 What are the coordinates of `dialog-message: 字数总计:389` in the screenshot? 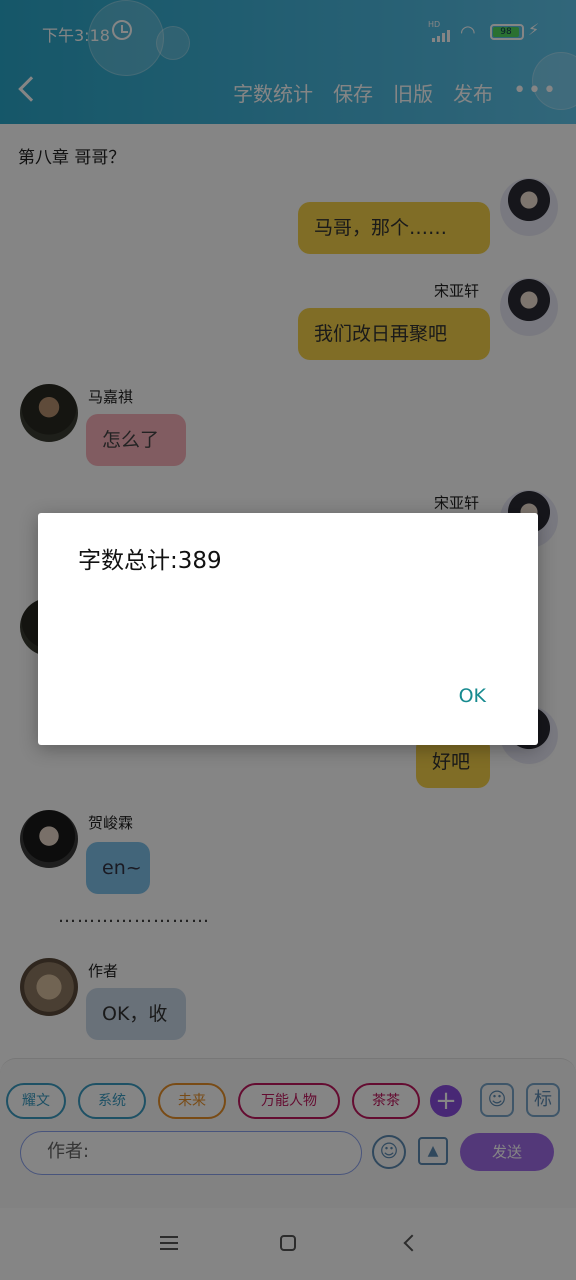 It's located at (150, 561).